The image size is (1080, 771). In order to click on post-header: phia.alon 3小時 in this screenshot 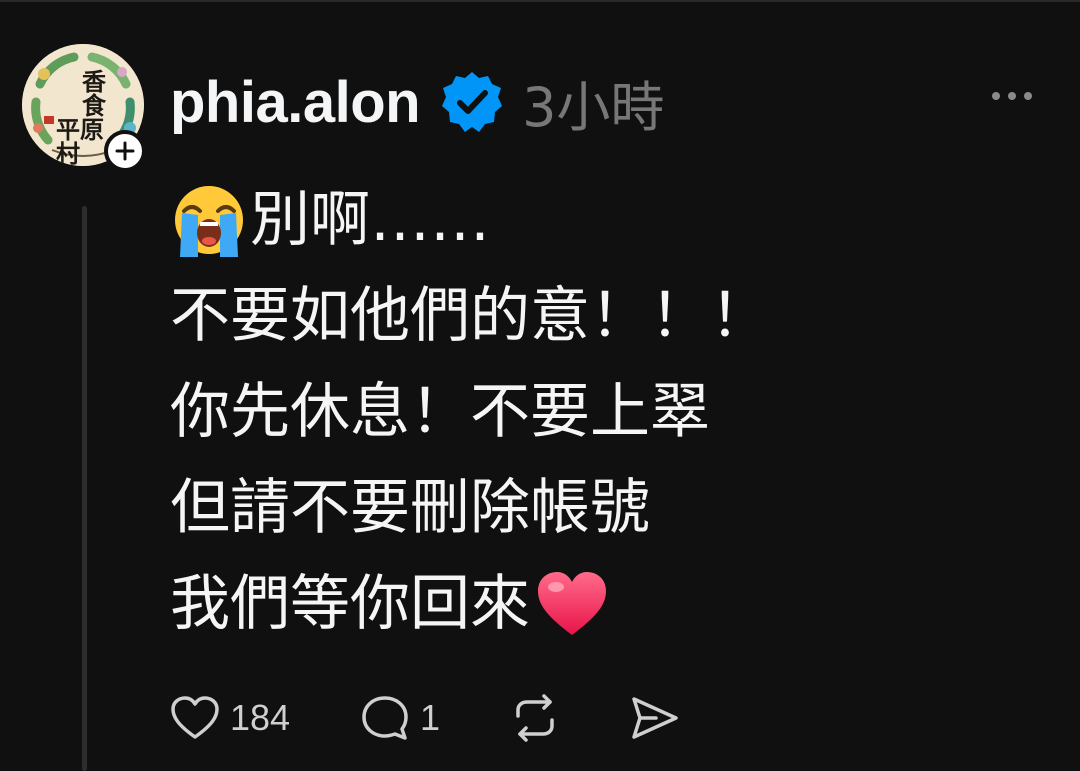, I will do `click(417, 102)`.